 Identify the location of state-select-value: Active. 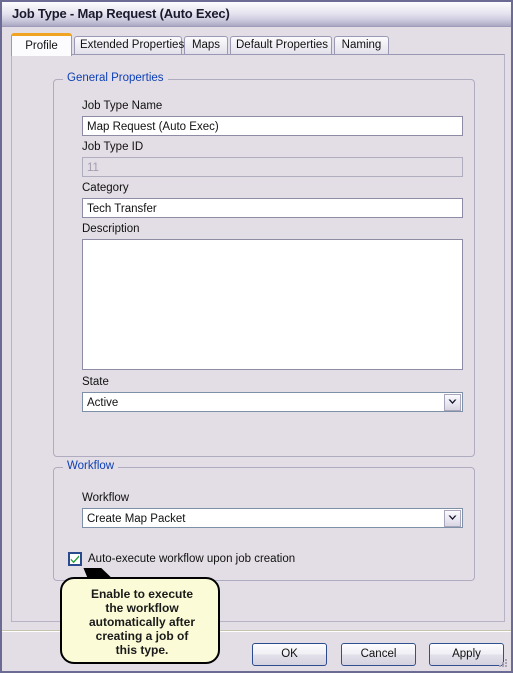
(103, 403).